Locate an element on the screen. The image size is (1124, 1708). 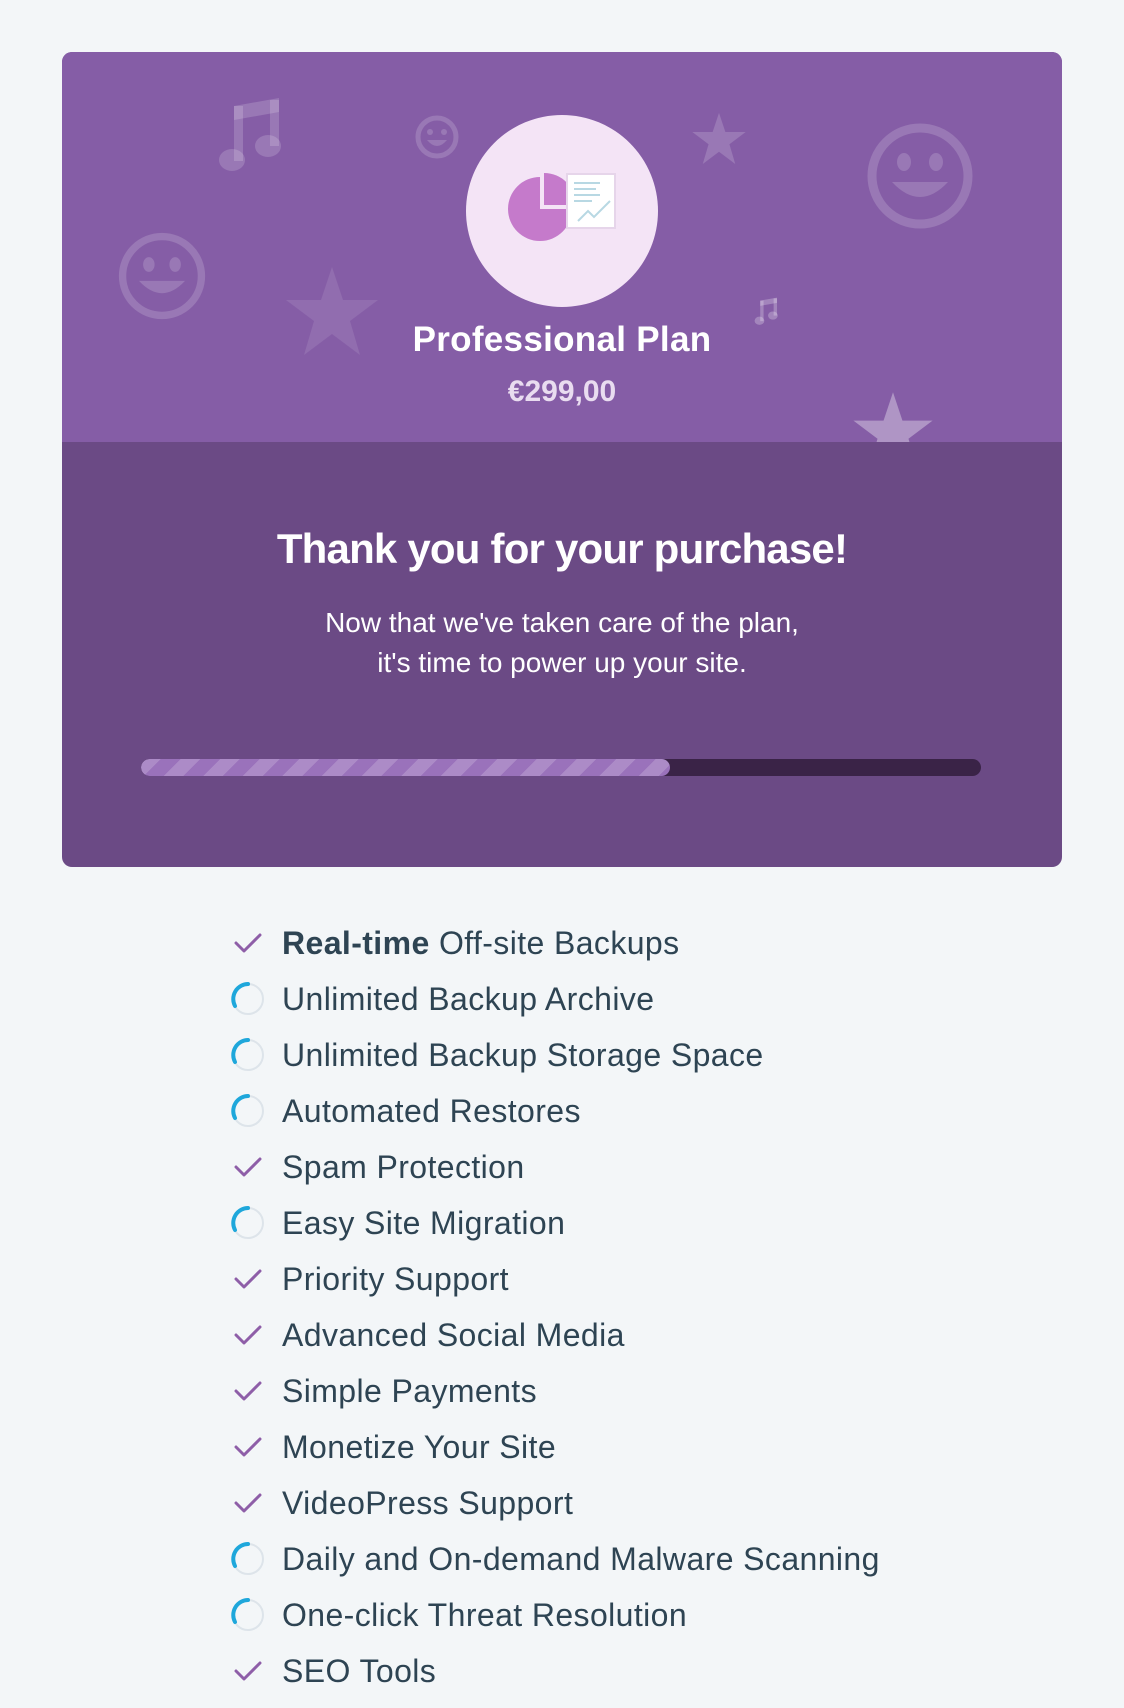
feature-label: Automated Restores is located at coordinates (431, 1111).